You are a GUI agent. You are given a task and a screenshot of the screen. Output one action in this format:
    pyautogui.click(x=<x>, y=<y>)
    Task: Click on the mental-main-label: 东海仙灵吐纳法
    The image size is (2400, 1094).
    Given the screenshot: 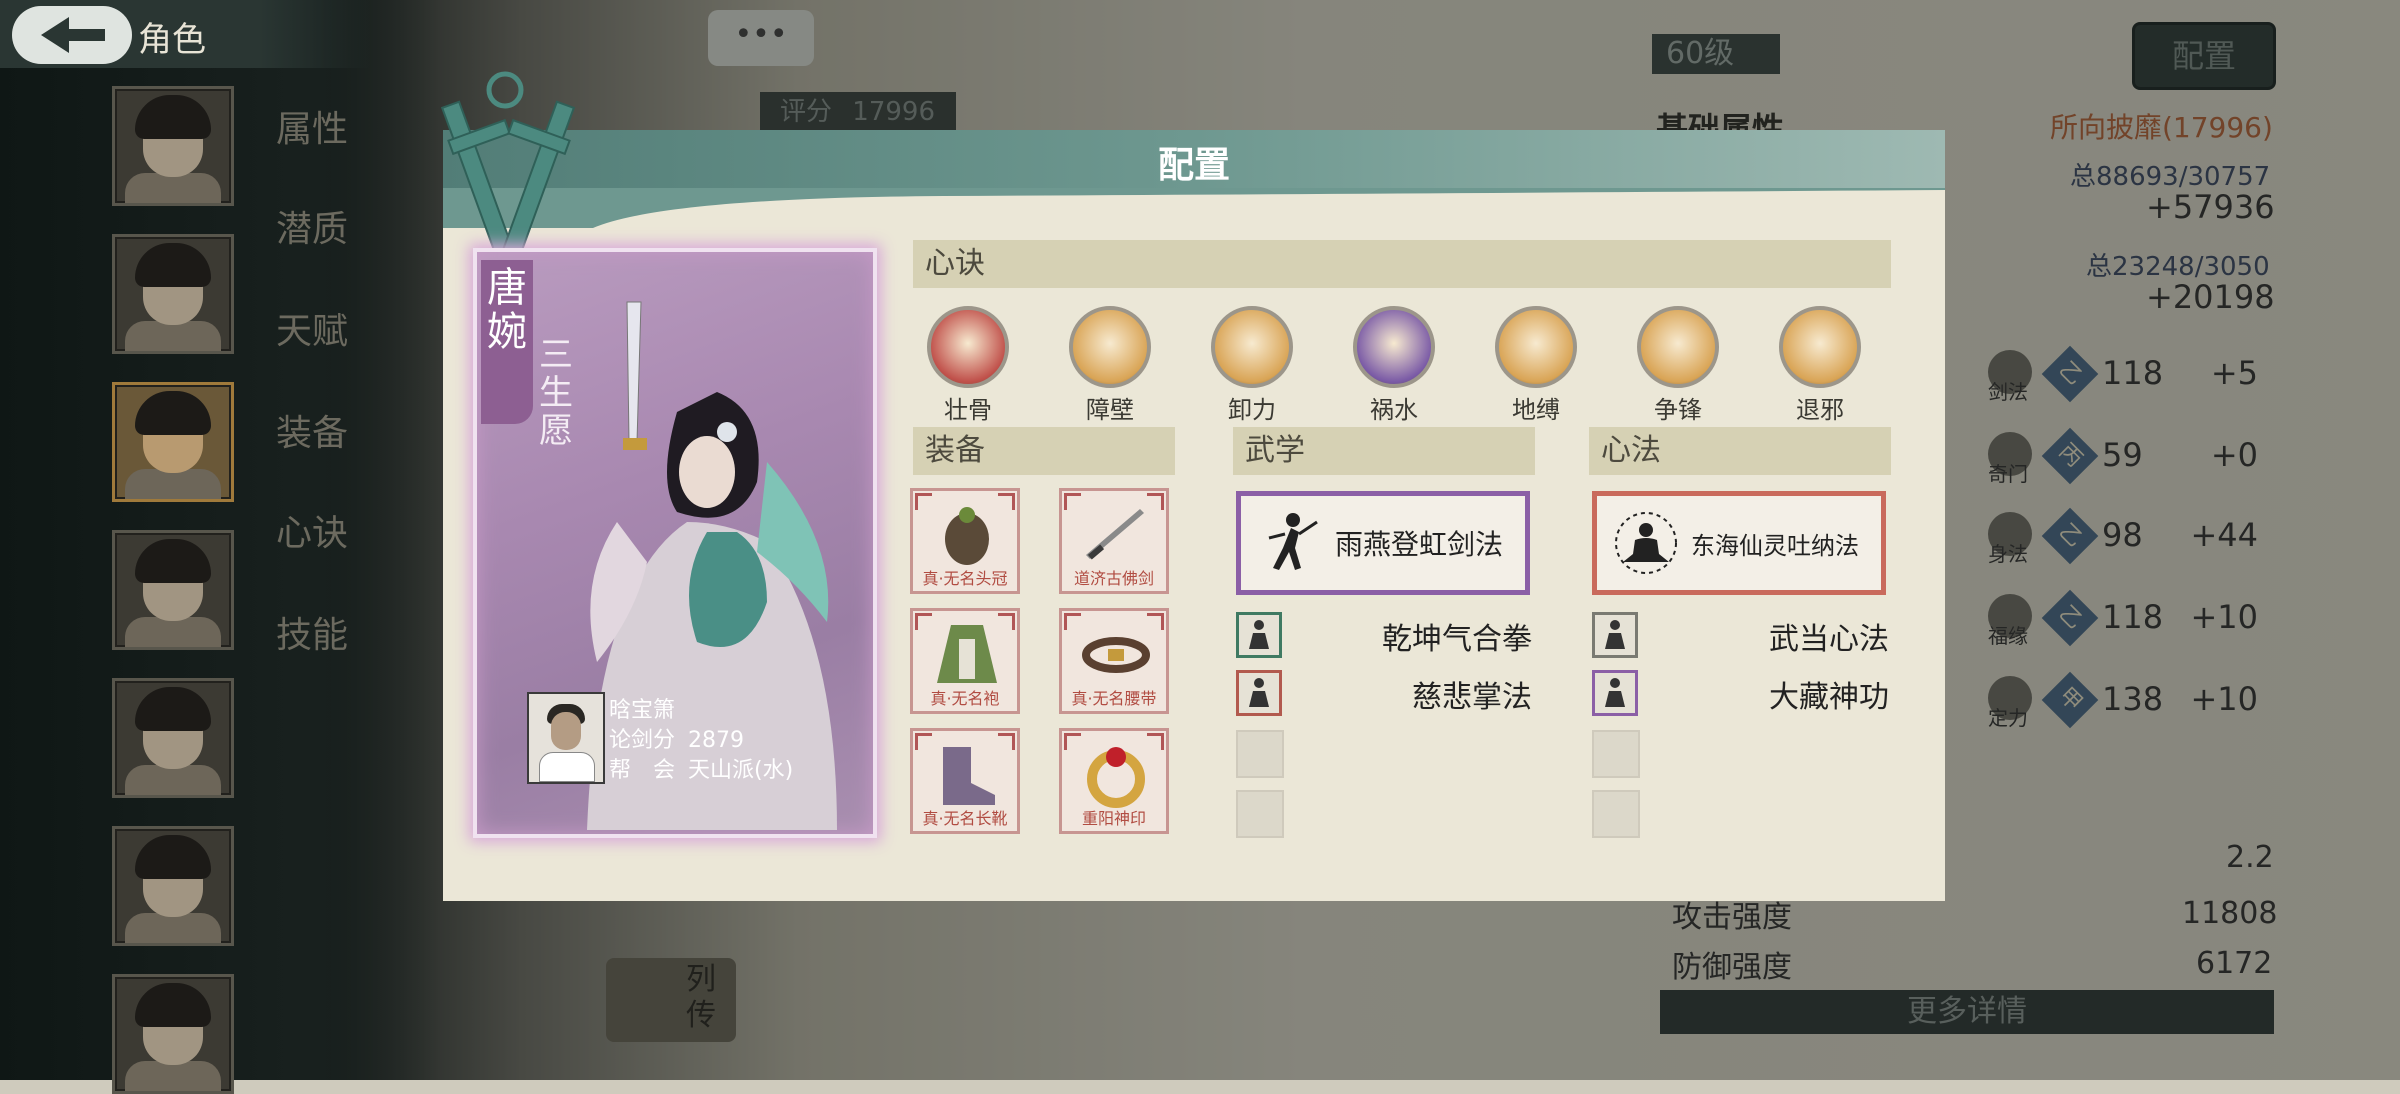 What is the action you would take?
    pyautogui.click(x=1775, y=545)
    